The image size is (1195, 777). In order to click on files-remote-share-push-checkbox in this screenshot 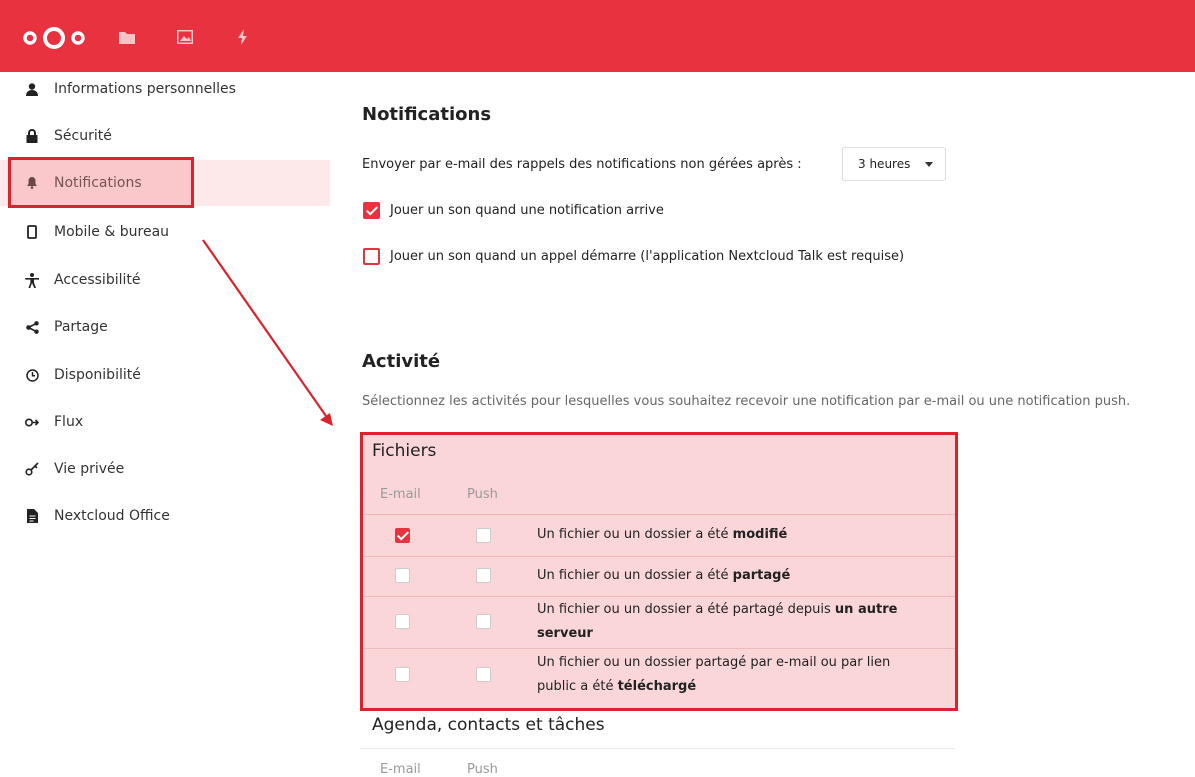, I will do `click(483, 621)`.